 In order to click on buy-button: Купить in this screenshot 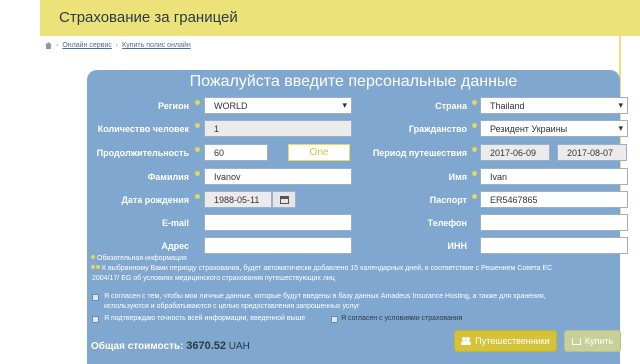, I will do `click(592, 341)`.